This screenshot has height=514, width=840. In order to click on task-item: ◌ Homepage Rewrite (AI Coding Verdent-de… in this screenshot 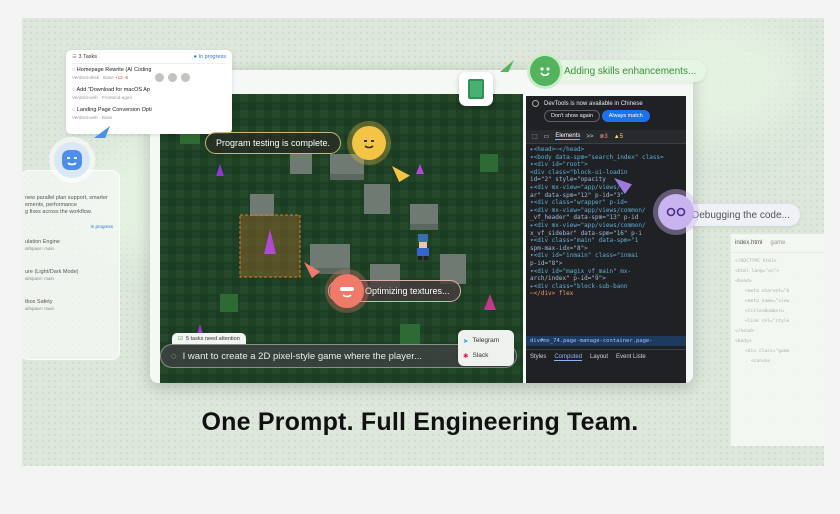, I will do `click(149, 73)`.